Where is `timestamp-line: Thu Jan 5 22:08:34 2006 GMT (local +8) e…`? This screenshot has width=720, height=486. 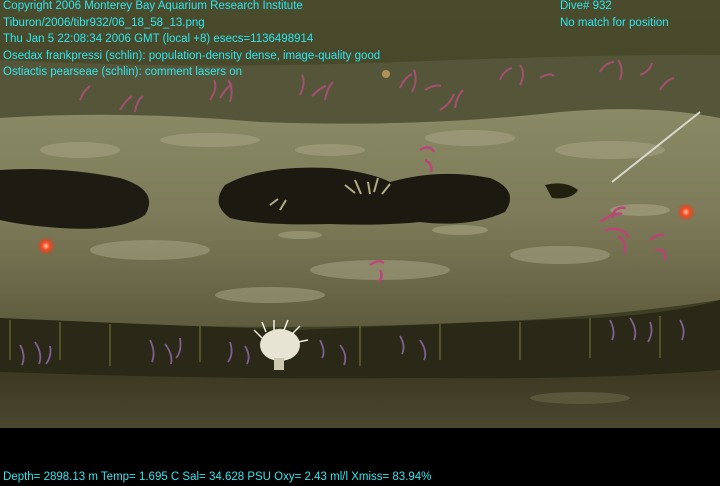
timestamp-line: Thu Jan 5 22:08:34 2006 GMT (local +8) e… is located at coordinates (158, 39).